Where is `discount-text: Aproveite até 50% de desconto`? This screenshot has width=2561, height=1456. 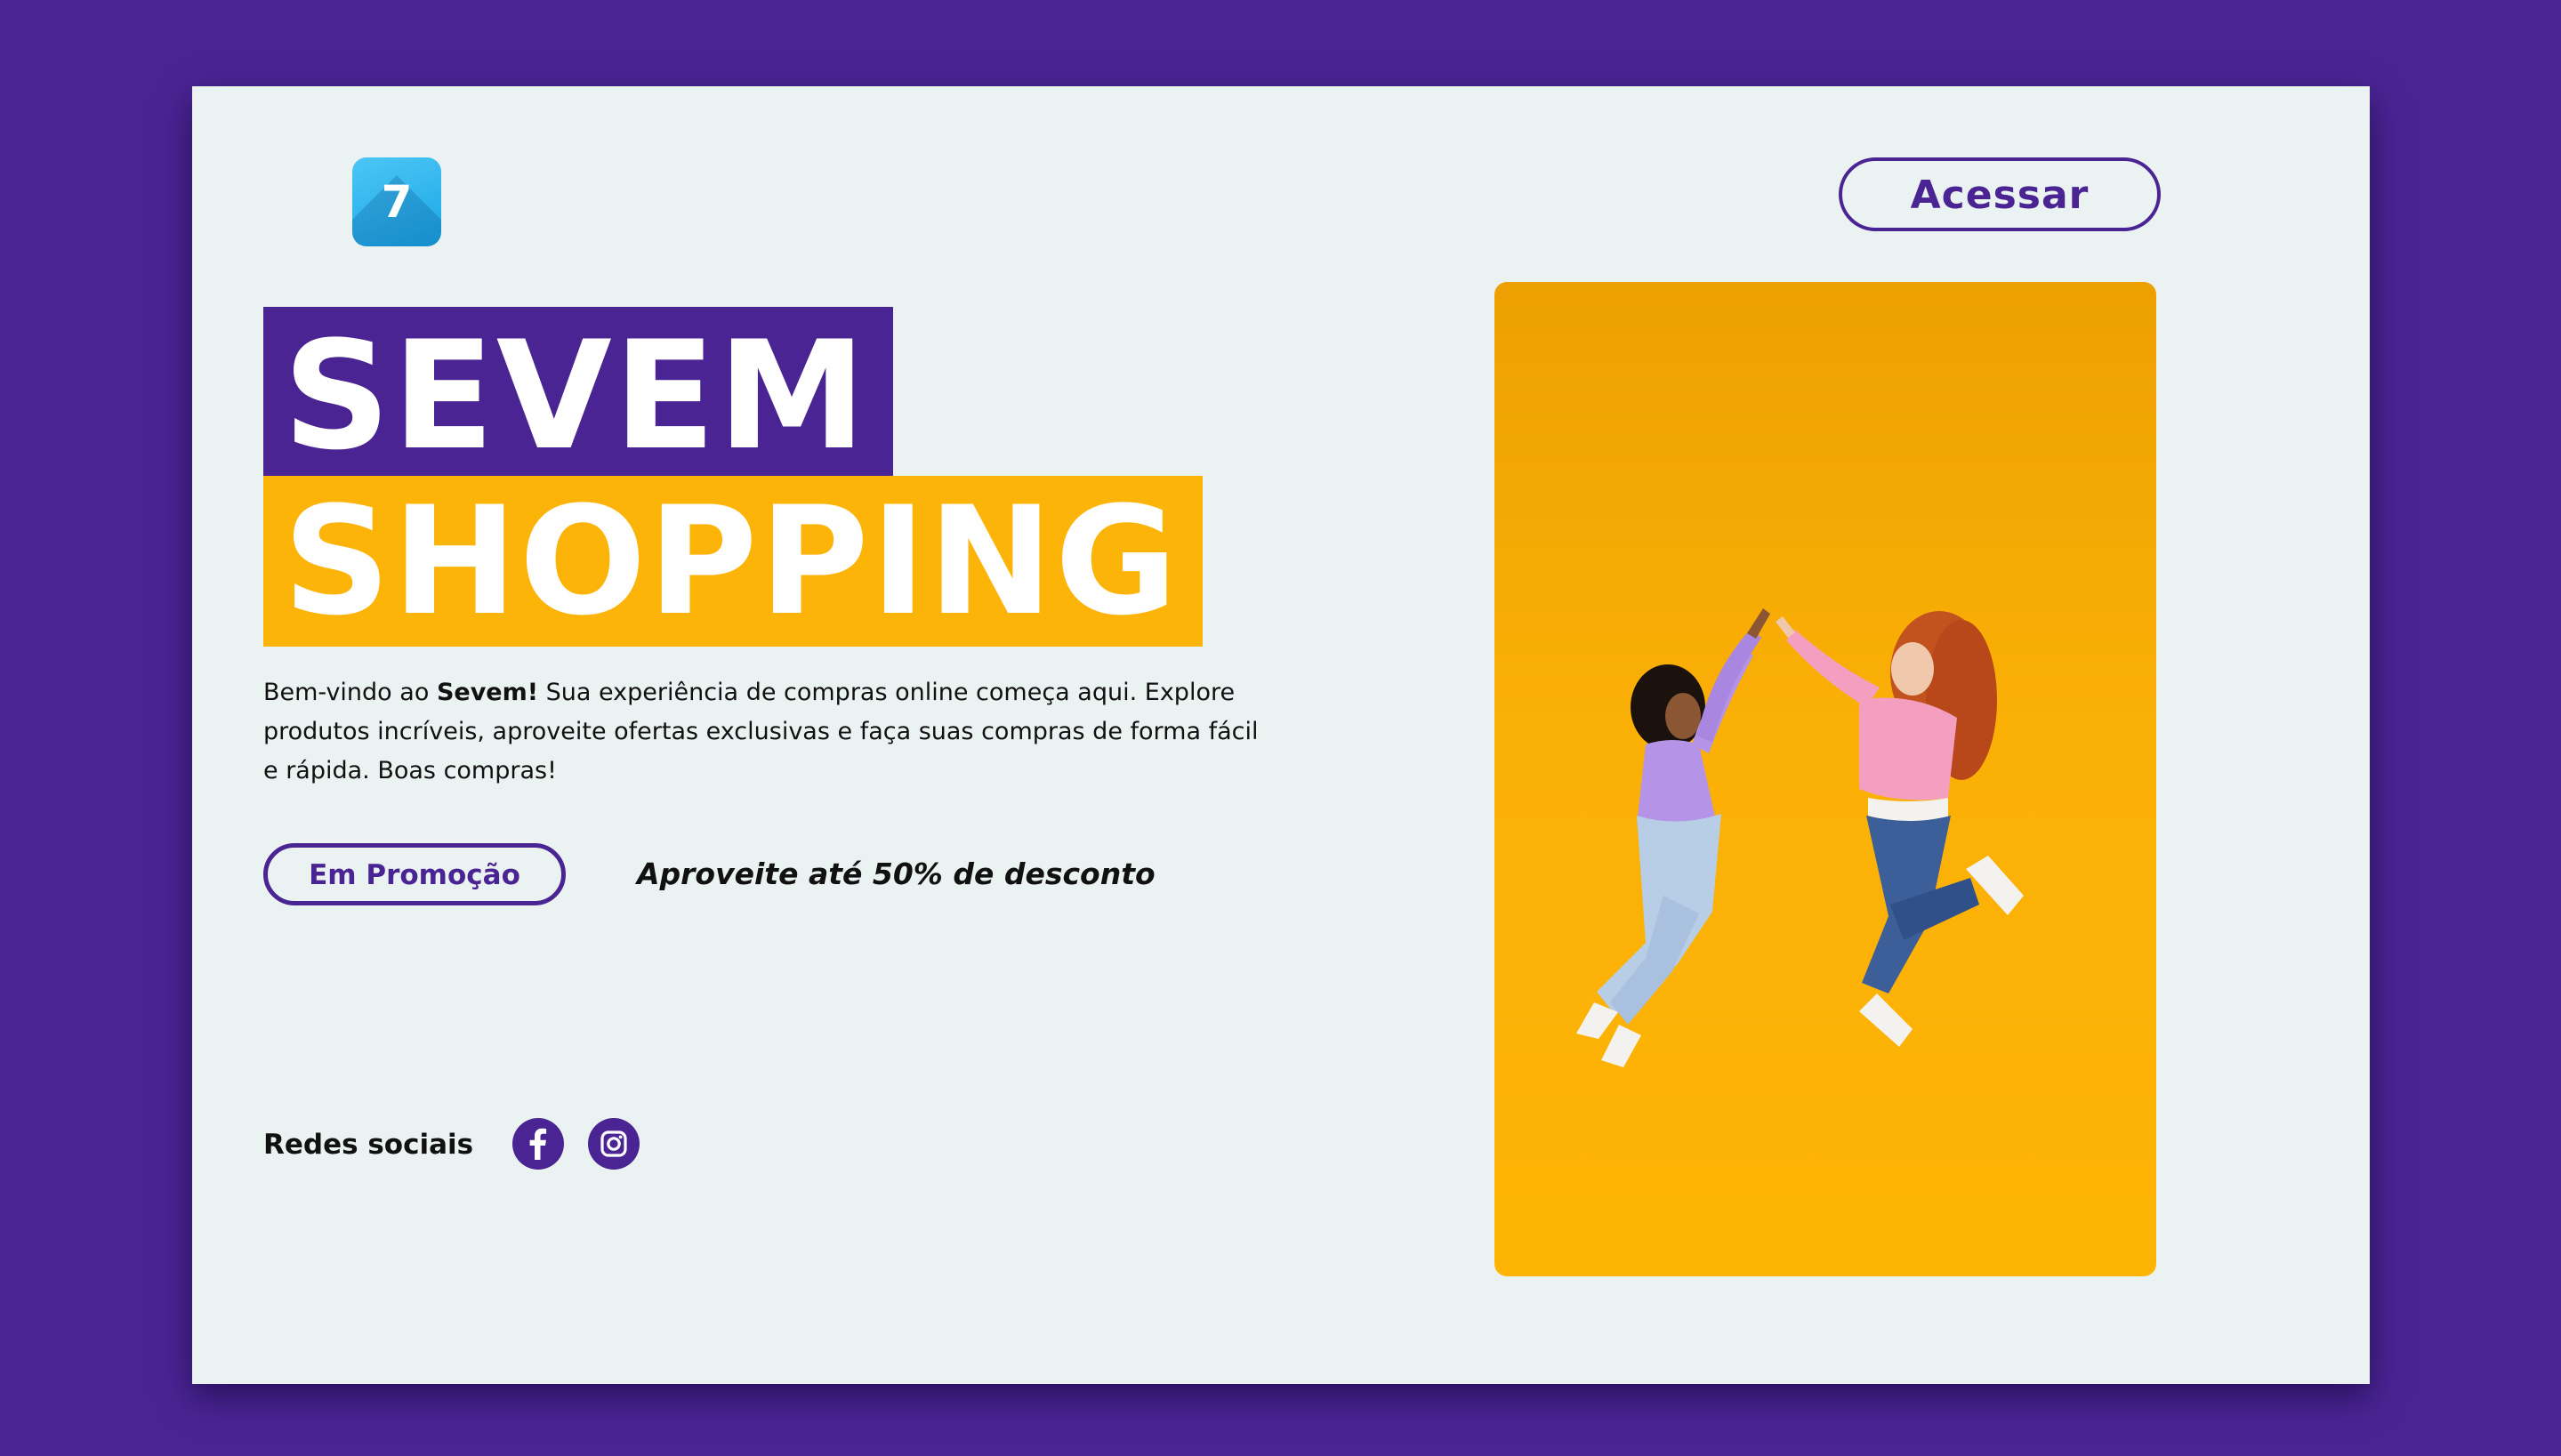 discount-text: Aproveite até 50% de desconto is located at coordinates (897, 874).